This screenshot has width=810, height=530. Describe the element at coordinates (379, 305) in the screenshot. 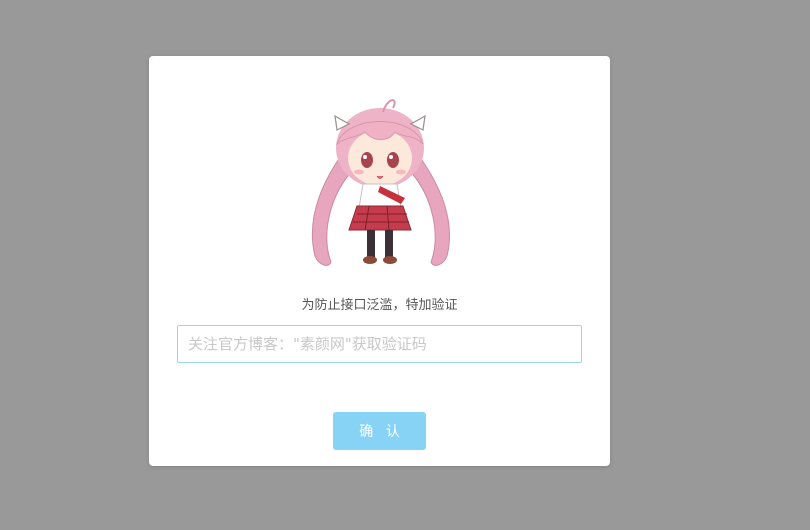

I see `verification-prompt: 为防止接口泛滥，特加验证` at that location.